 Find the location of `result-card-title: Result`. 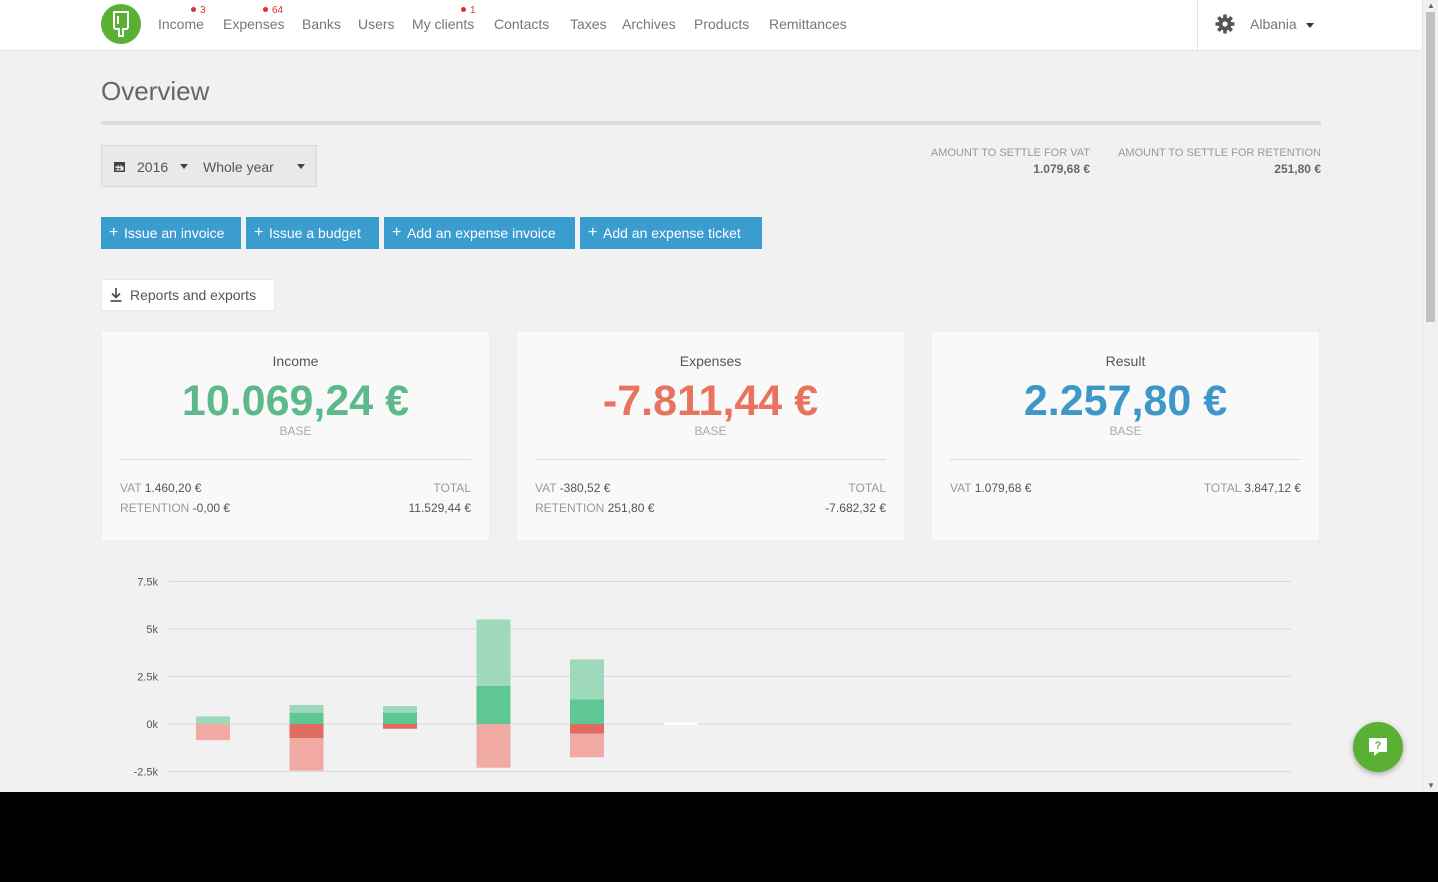

result-card-title: Result is located at coordinates (1125, 361).